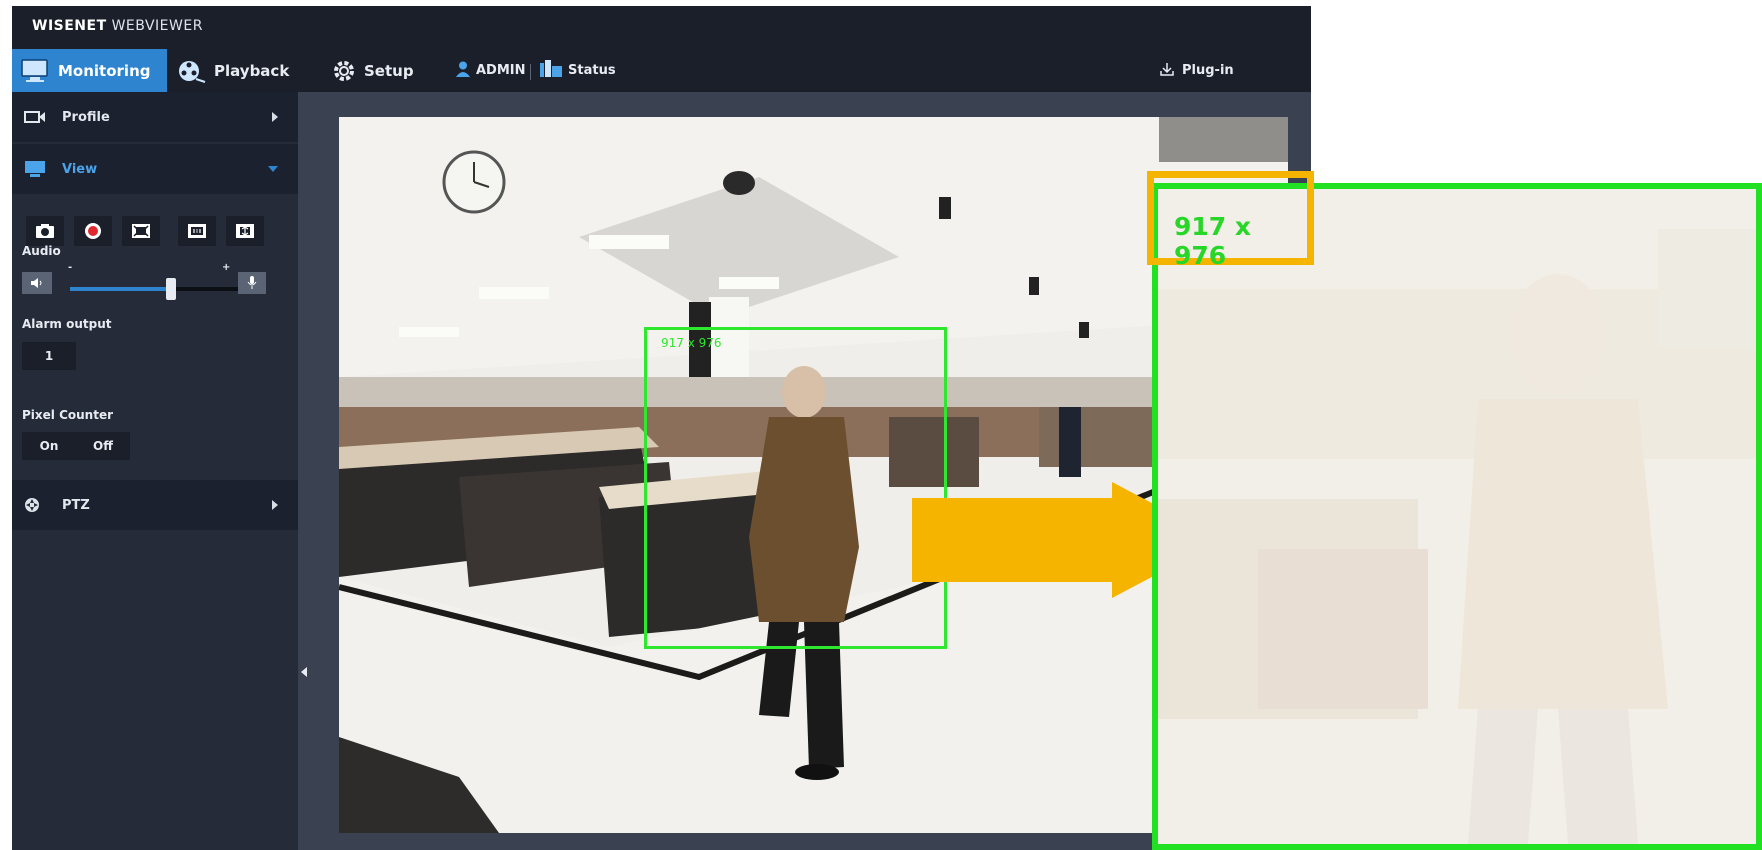  I want to click on chevron-down-icon, so click(273, 169).